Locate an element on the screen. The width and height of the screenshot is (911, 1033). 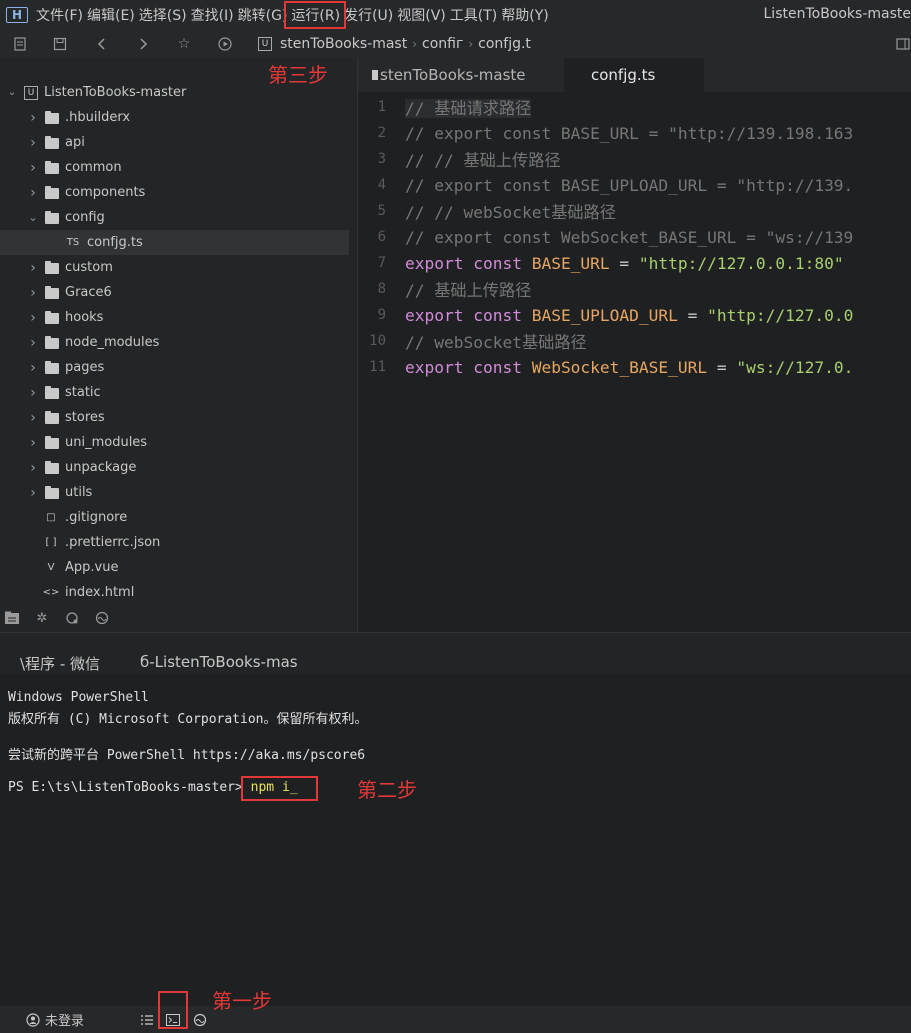
tree-item: › common is located at coordinates (174, 167).